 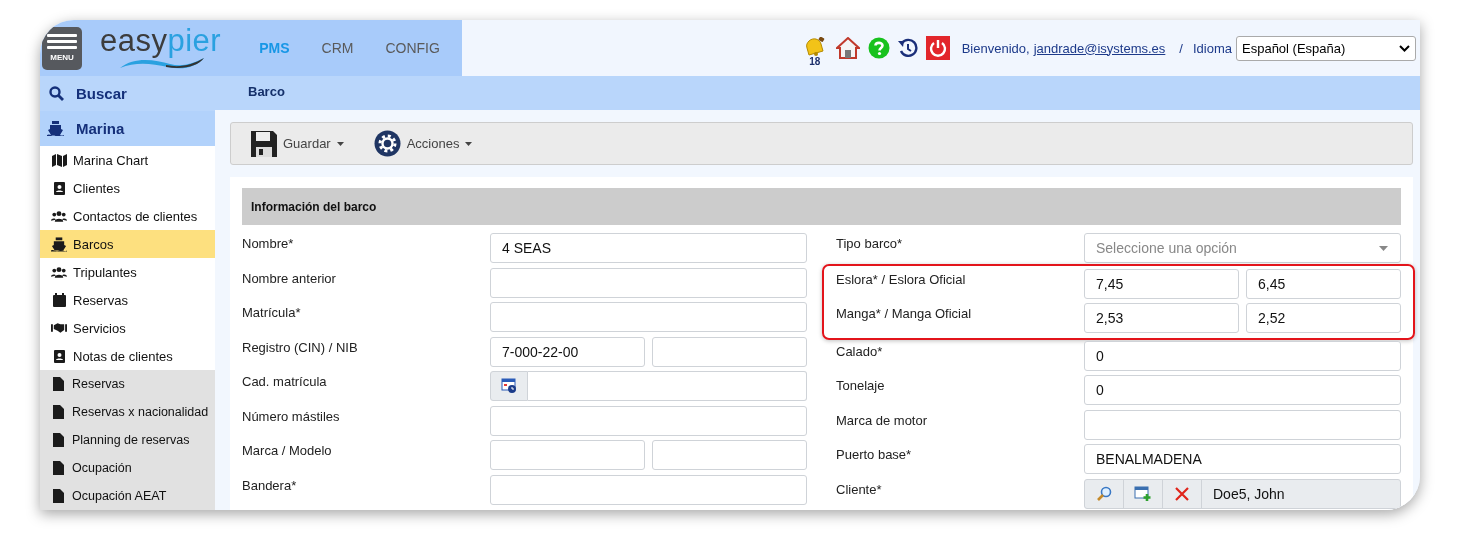 What do you see at coordinates (1242, 248) in the screenshot?
I see `select-field: Seleccione una opción` at bounding box center [1242, 248].